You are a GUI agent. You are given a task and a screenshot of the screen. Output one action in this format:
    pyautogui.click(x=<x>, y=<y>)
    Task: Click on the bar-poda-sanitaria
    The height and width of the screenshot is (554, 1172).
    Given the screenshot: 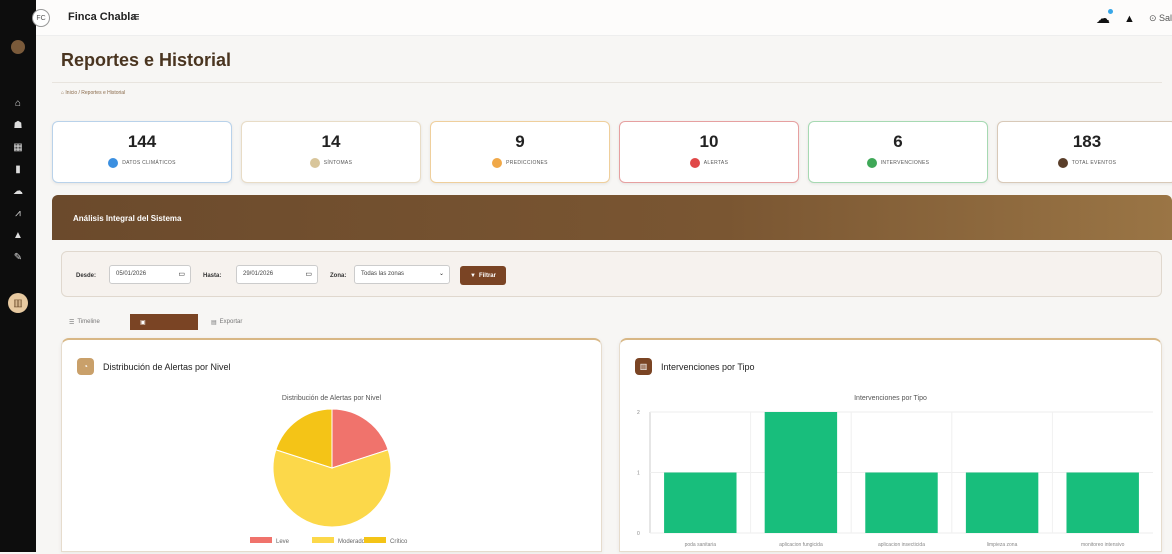 What is the action you would take?
    pyautogui.click(x=700, y=502)
    